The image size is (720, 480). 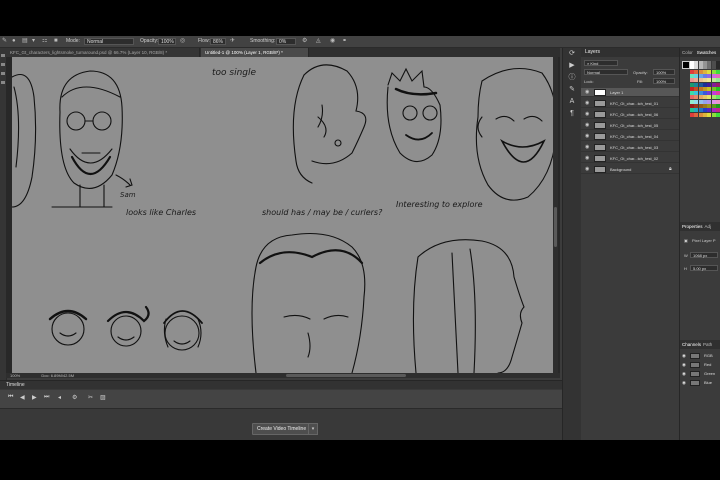 What do you see at coordinates (670, 169) in the screenshot?
I see `lock-icon: 🔒︎` at bounding box center [670, 169].